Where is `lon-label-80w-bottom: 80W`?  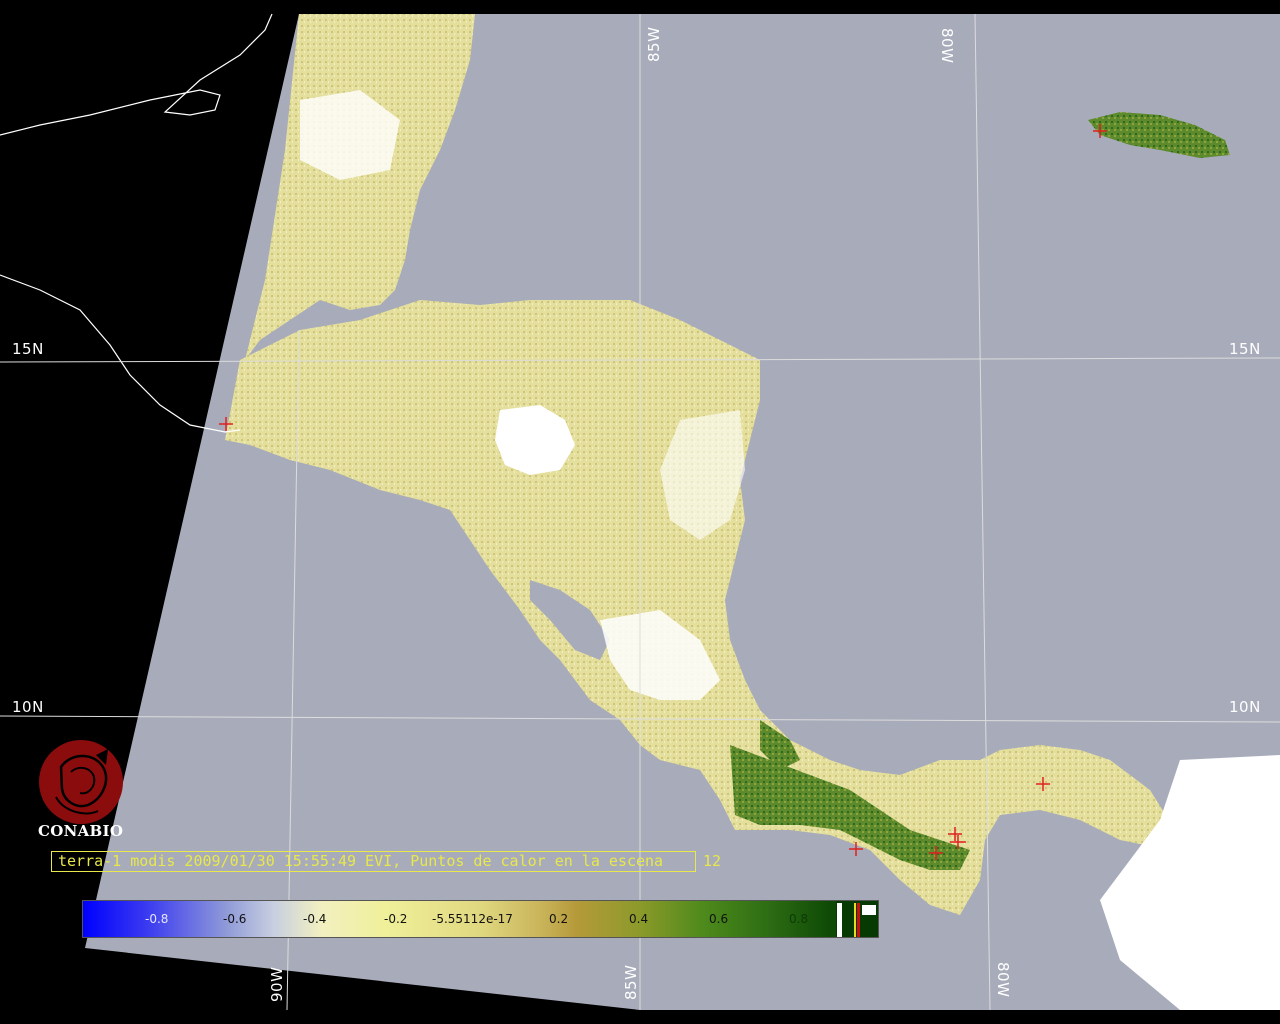
lon-label-80w-bottom: 80W is located at coordinates (1003, 980).